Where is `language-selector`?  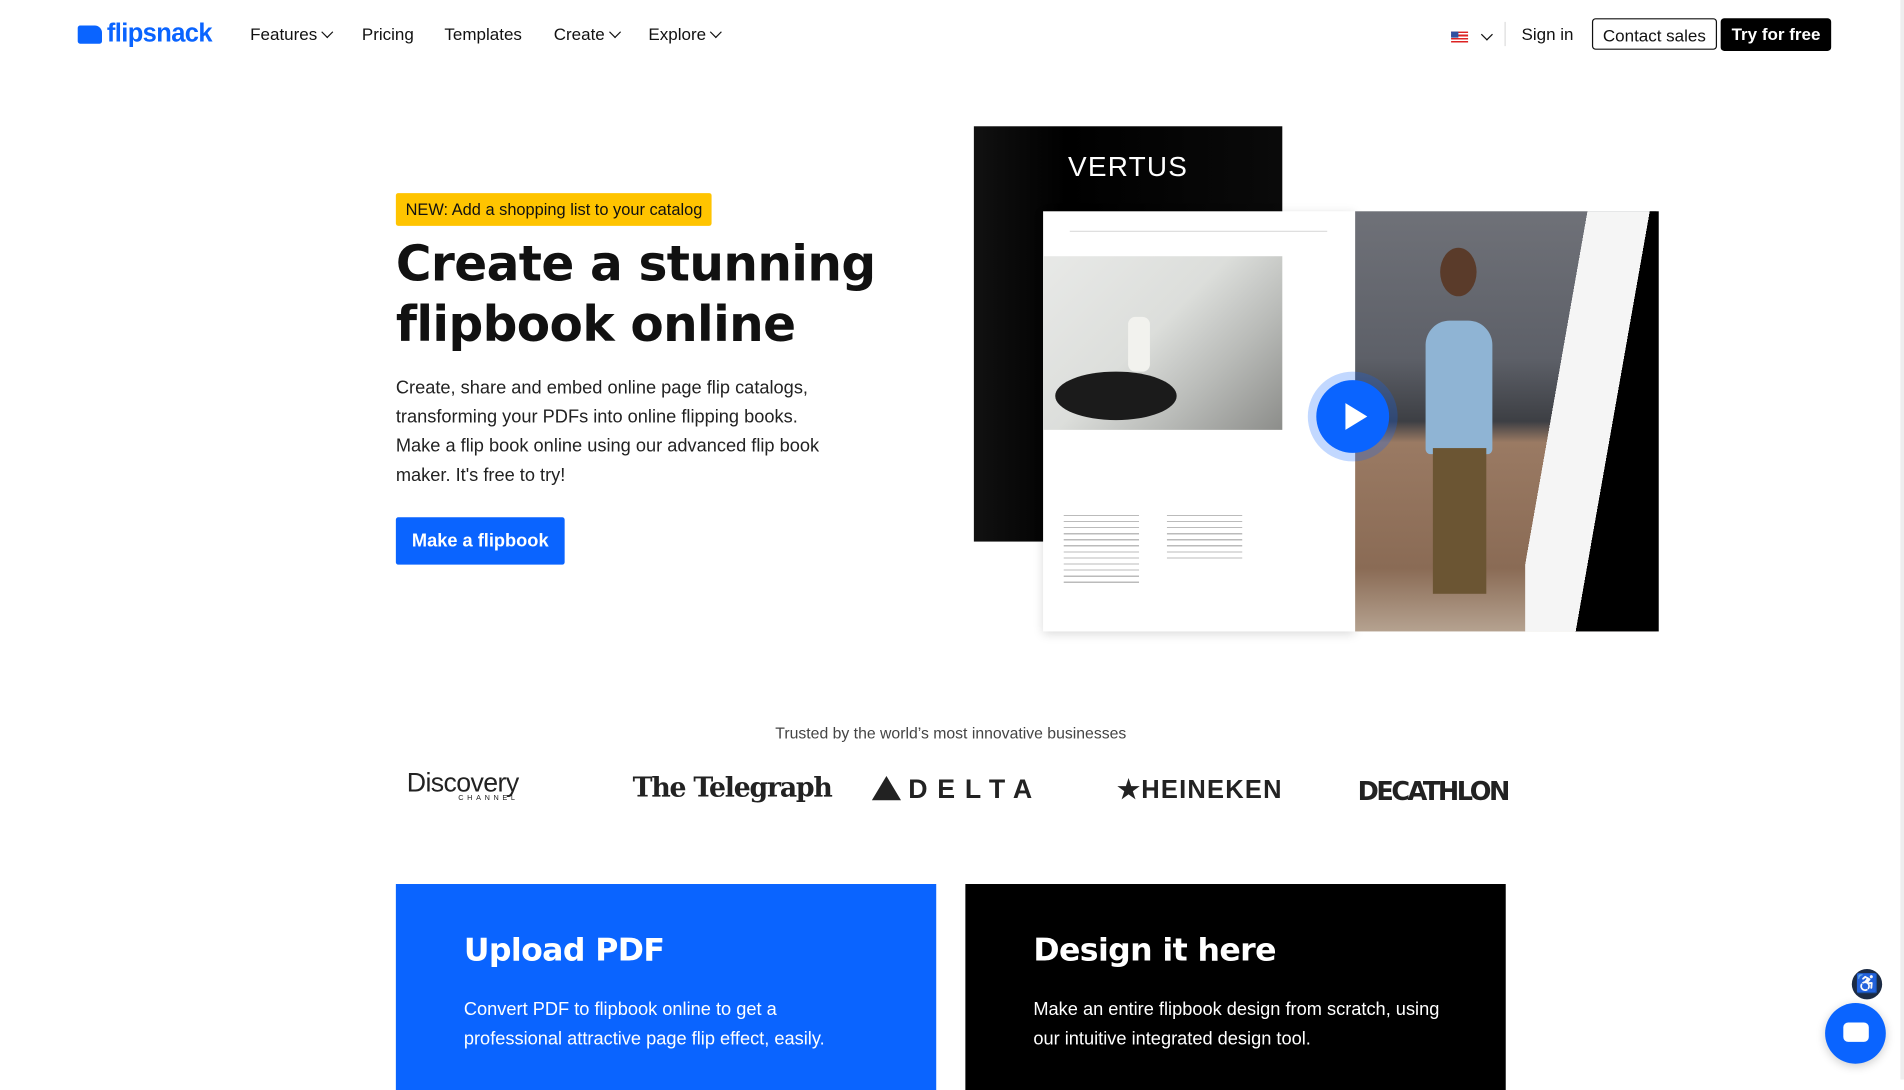 language-selector is located at coordinates (1472, 38).